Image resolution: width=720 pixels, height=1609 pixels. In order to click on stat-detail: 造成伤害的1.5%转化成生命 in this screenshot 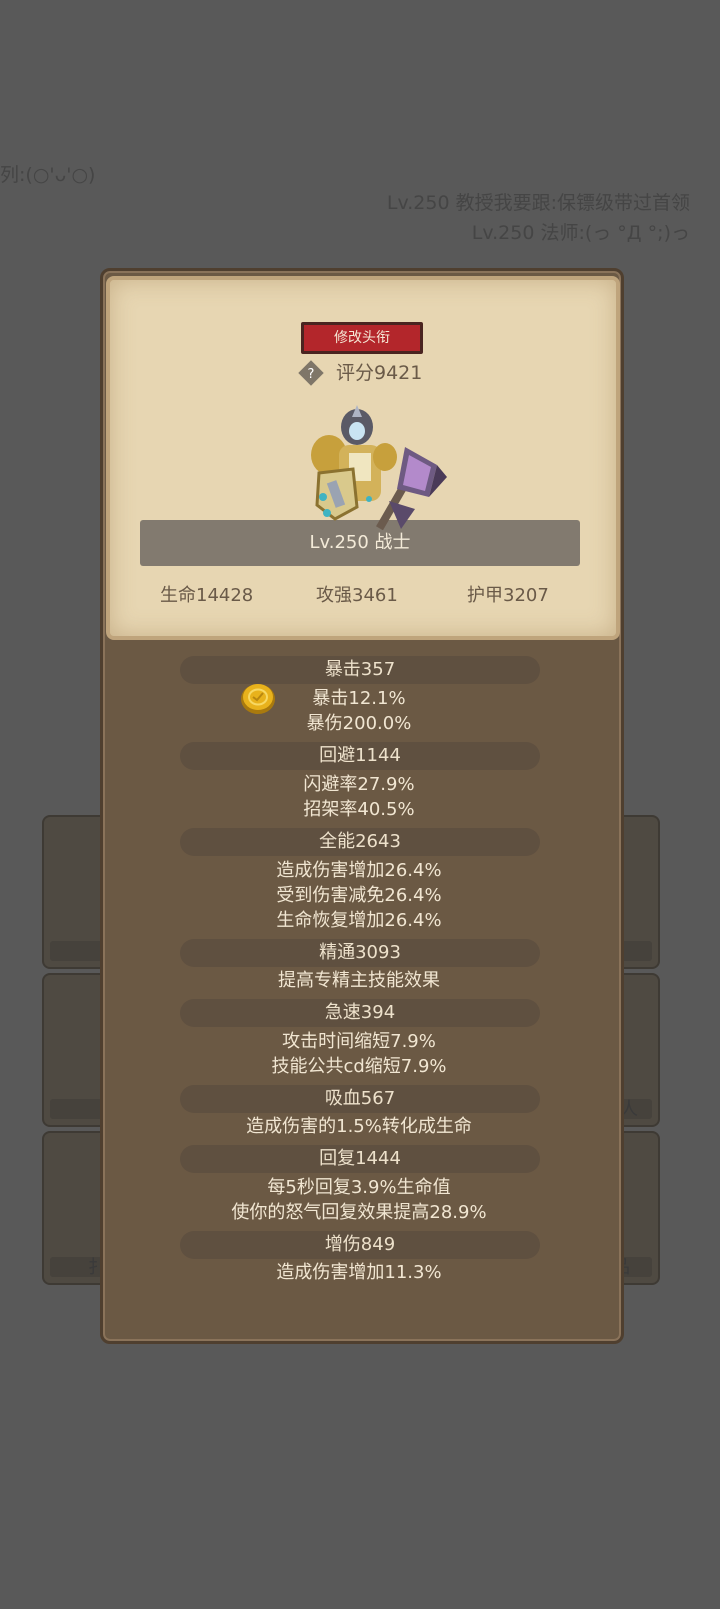, I will do `click(359, 1126)`.